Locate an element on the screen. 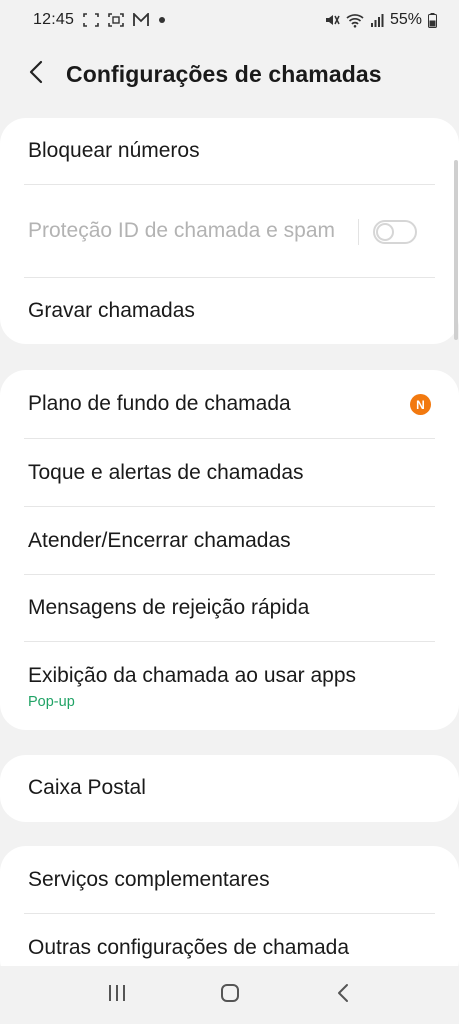 This screenshot has width=459, height=1024. setting-voicemail: Caixa Postal is located at coordinates (229, 788).